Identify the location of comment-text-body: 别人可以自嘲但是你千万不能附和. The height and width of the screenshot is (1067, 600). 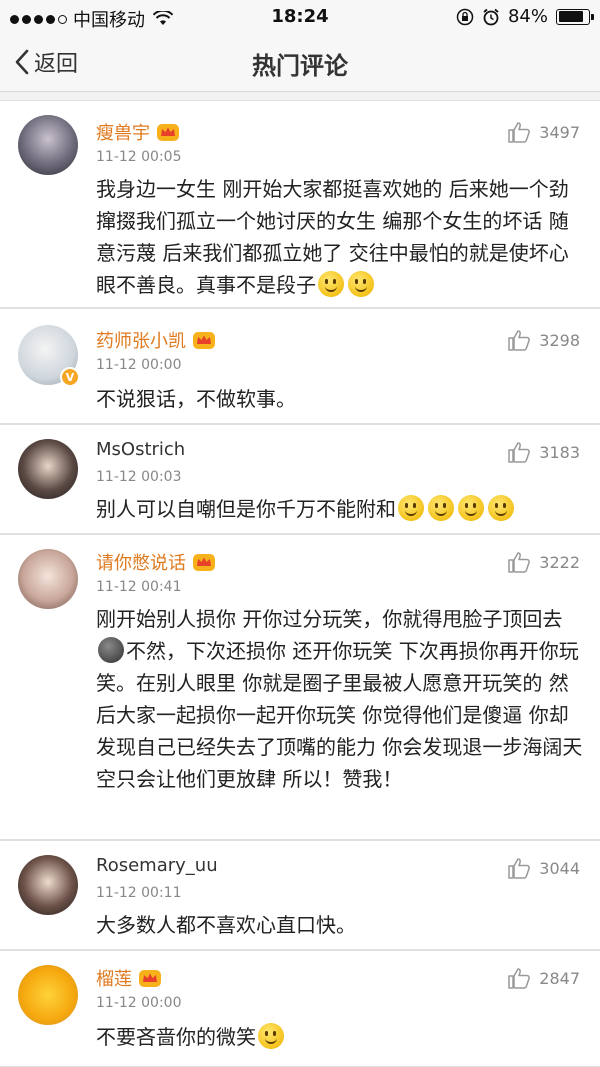
(246, 509).